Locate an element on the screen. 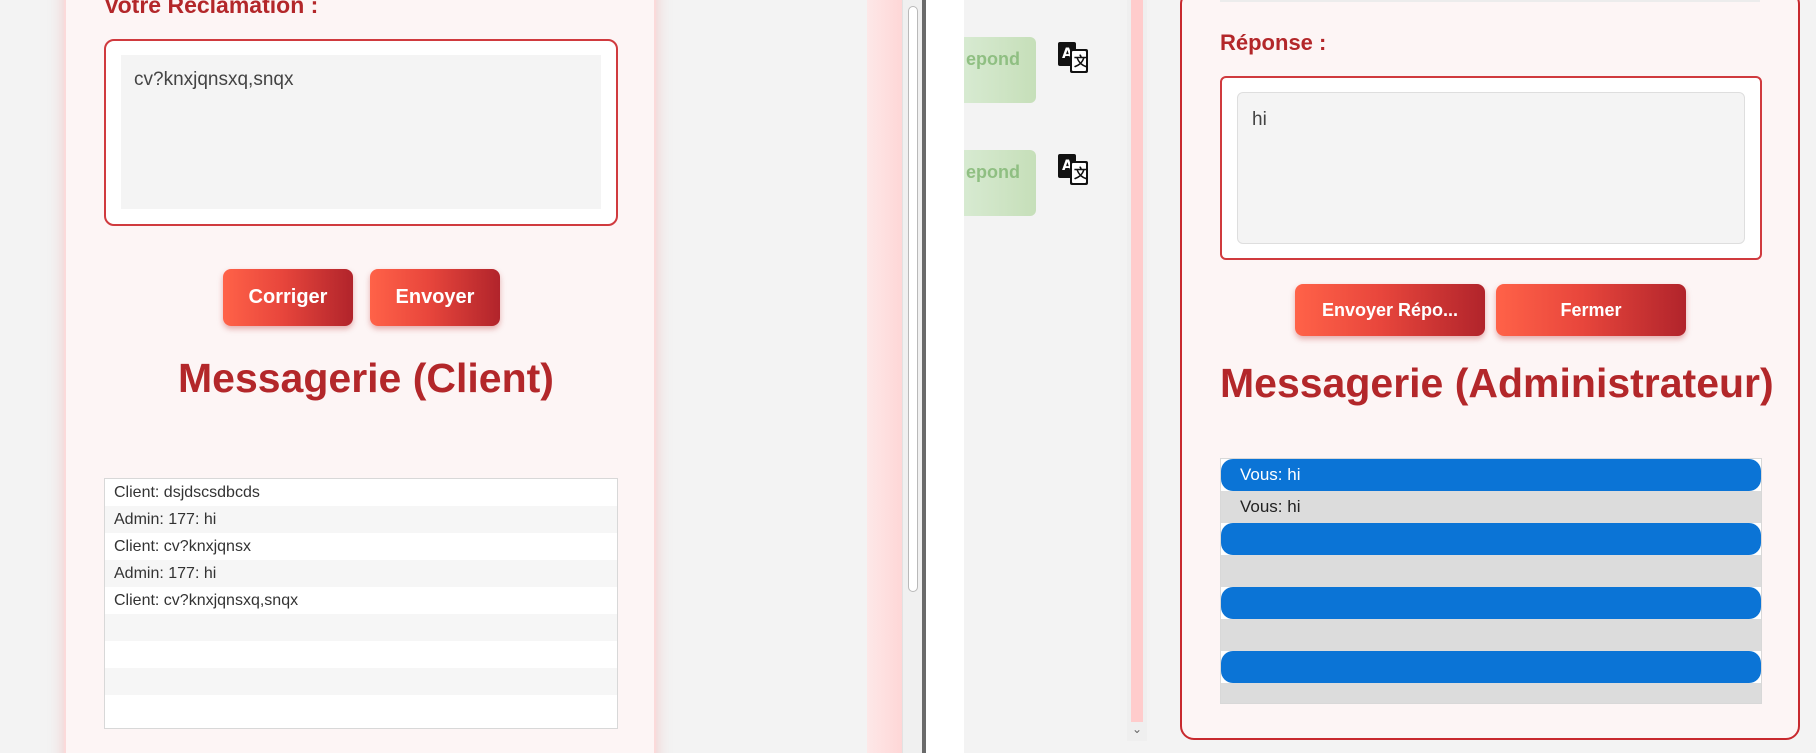 The height and width of the screenshot is (753, 1816). message-row: Client: cv?knxjqnsxq,snqx is located at coordinates (206, 600).